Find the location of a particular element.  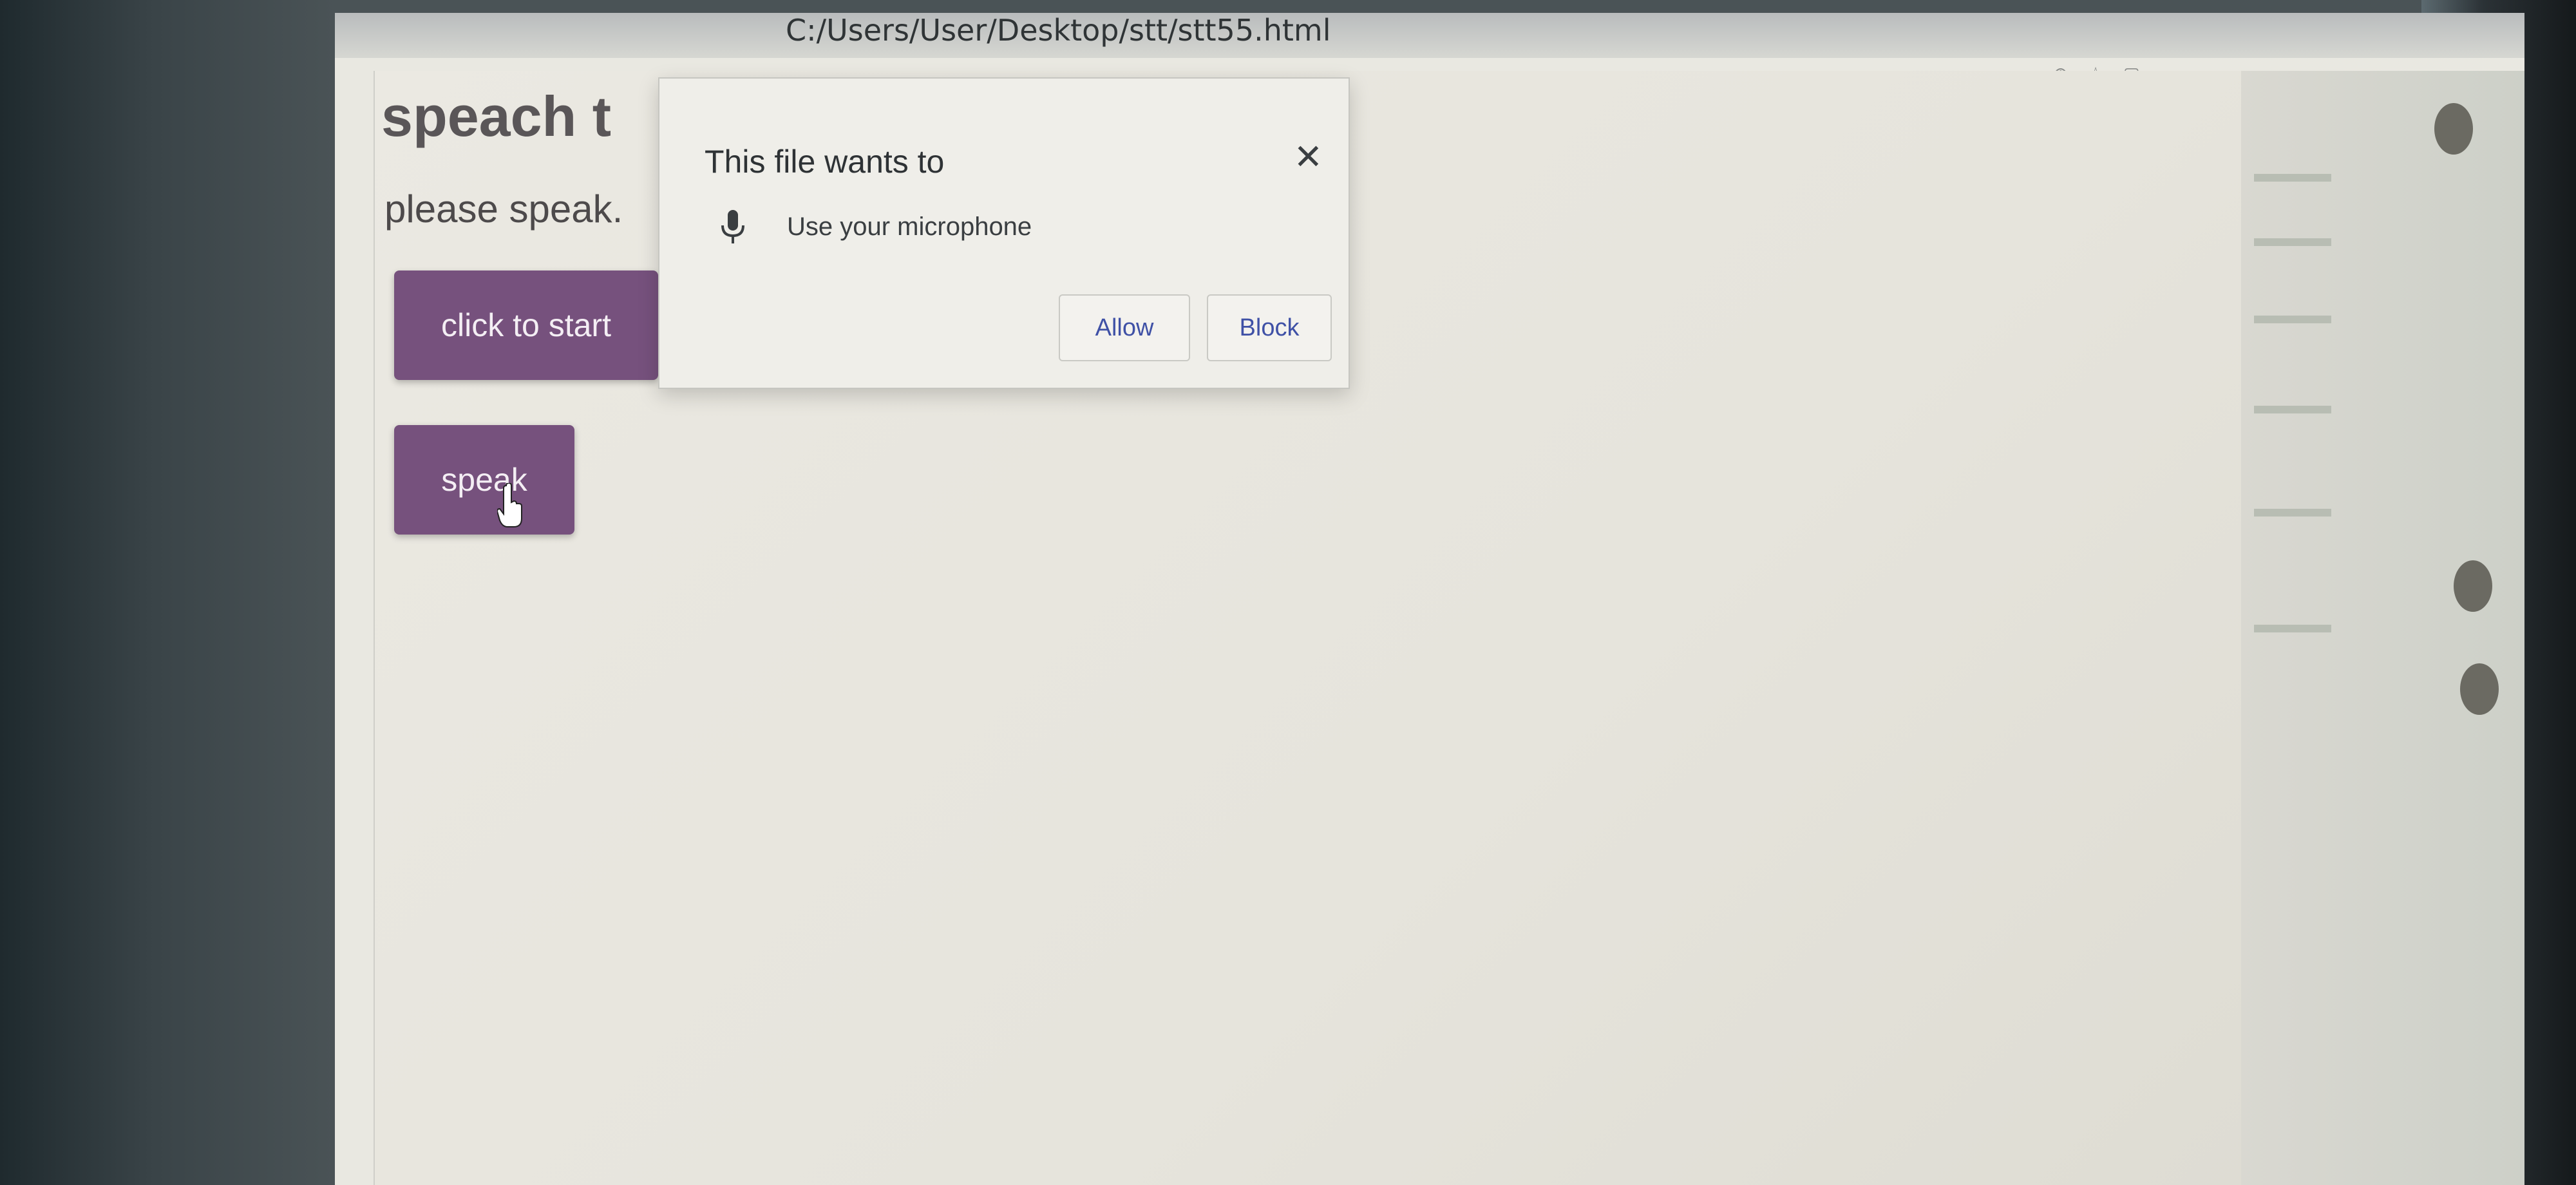

instruction-text: please speak. is located at coordinates (503, 209).